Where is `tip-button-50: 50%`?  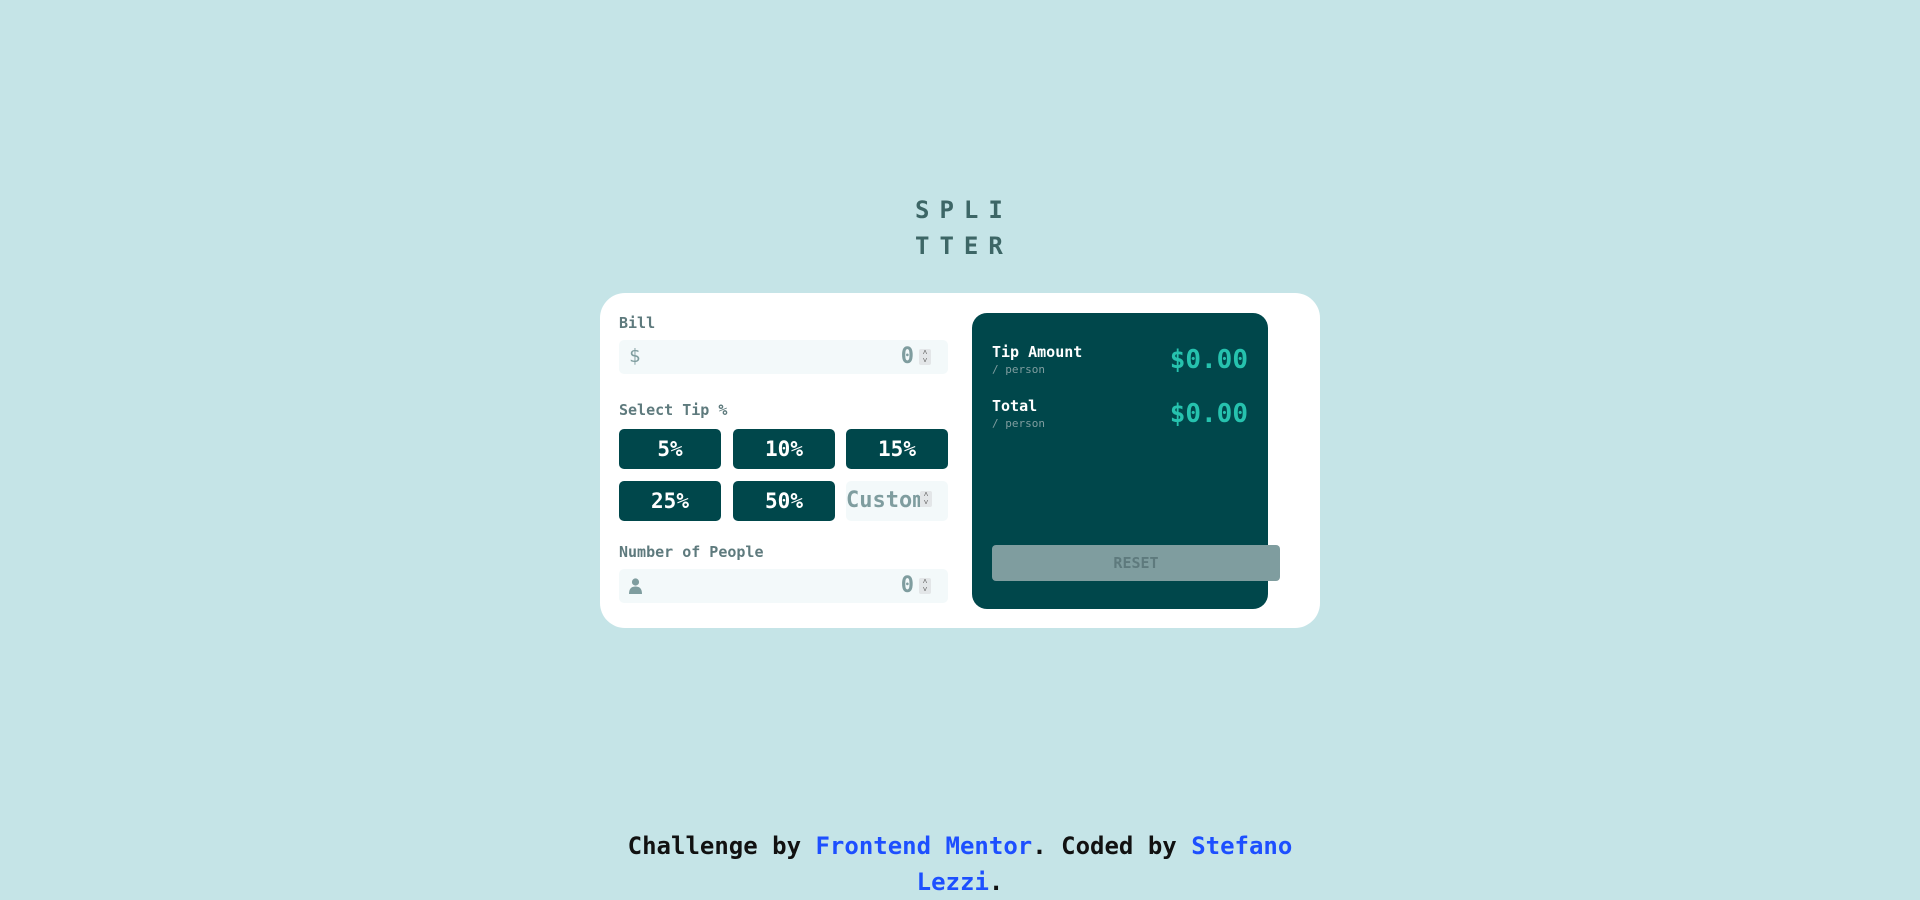 tip-button-50: 50% is located at coordinates (784, 501).